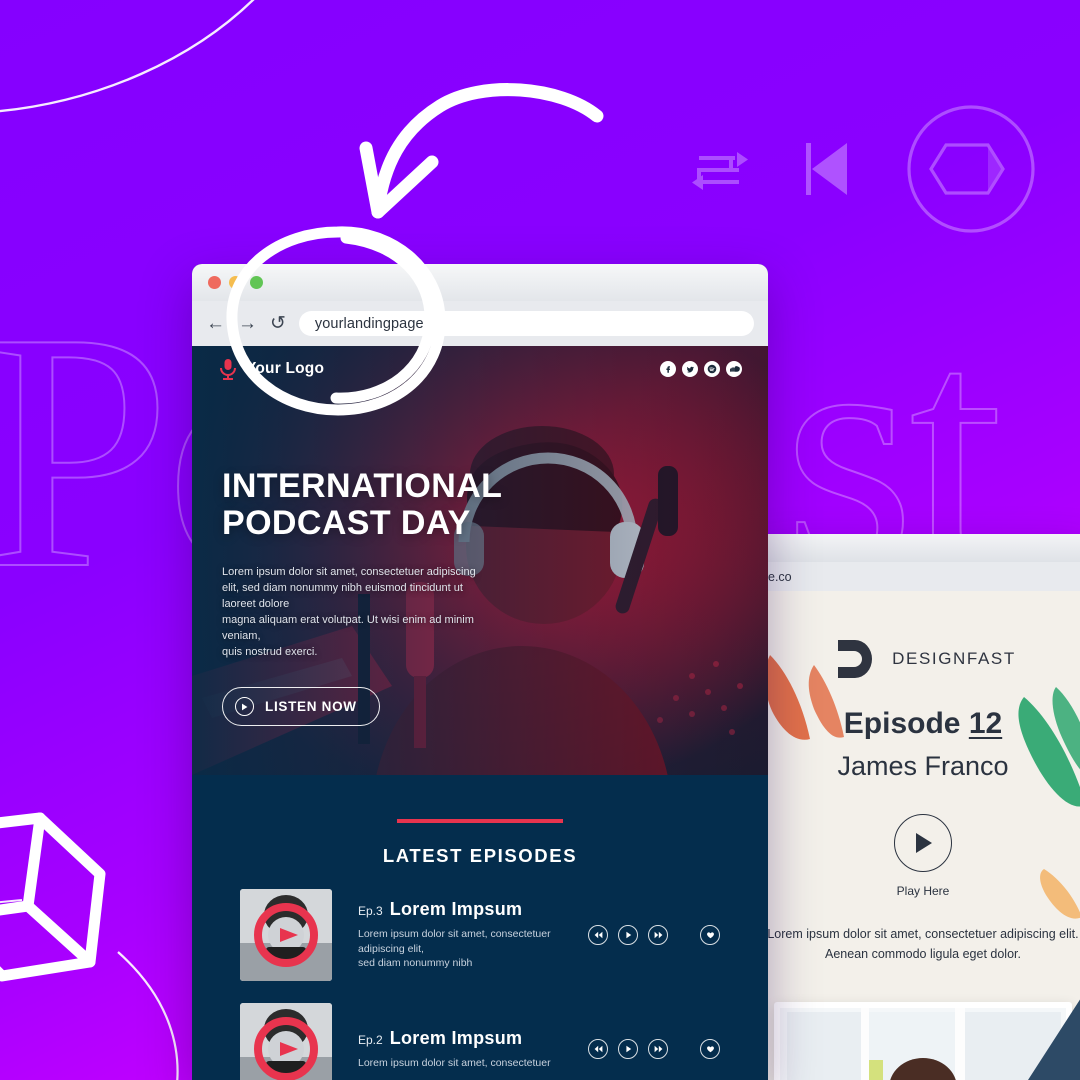 The image size is (1080, 1080). What do you see at coordinates (370, 910) in the screenshot?
I see `episode-number: Ep.3` at bounding box center [370, 910].